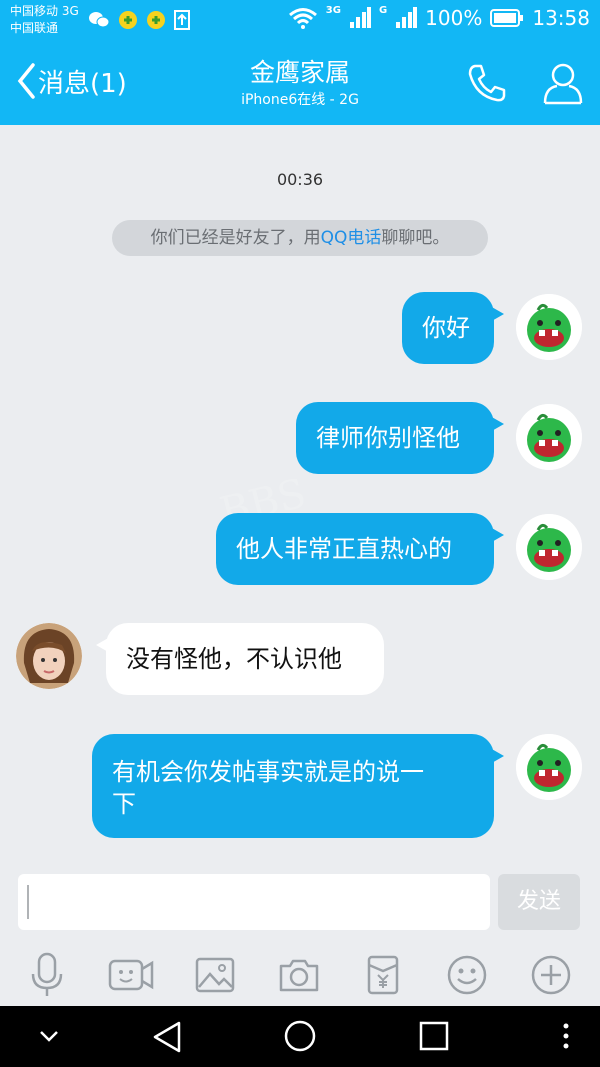 This screenshot has height=1067, width=600. I want to click on message-input, so click(254, 902).